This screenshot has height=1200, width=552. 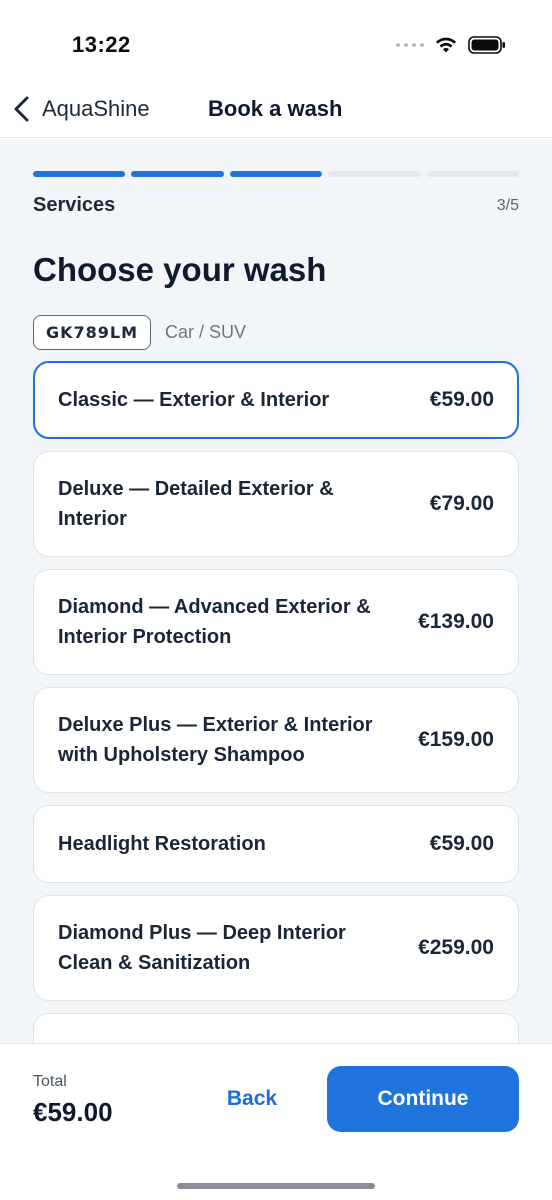 What do you see at coordinates (507, 205) in the screenshot?
I see `step-count: 3/5` at bounding box center [507, 205].